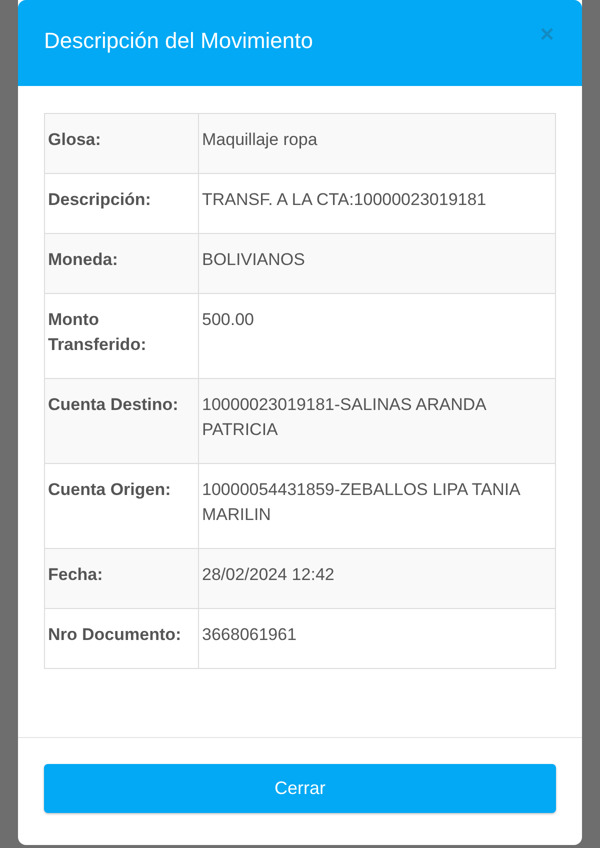  I want to click on close-button: ×, so click(547, 35).